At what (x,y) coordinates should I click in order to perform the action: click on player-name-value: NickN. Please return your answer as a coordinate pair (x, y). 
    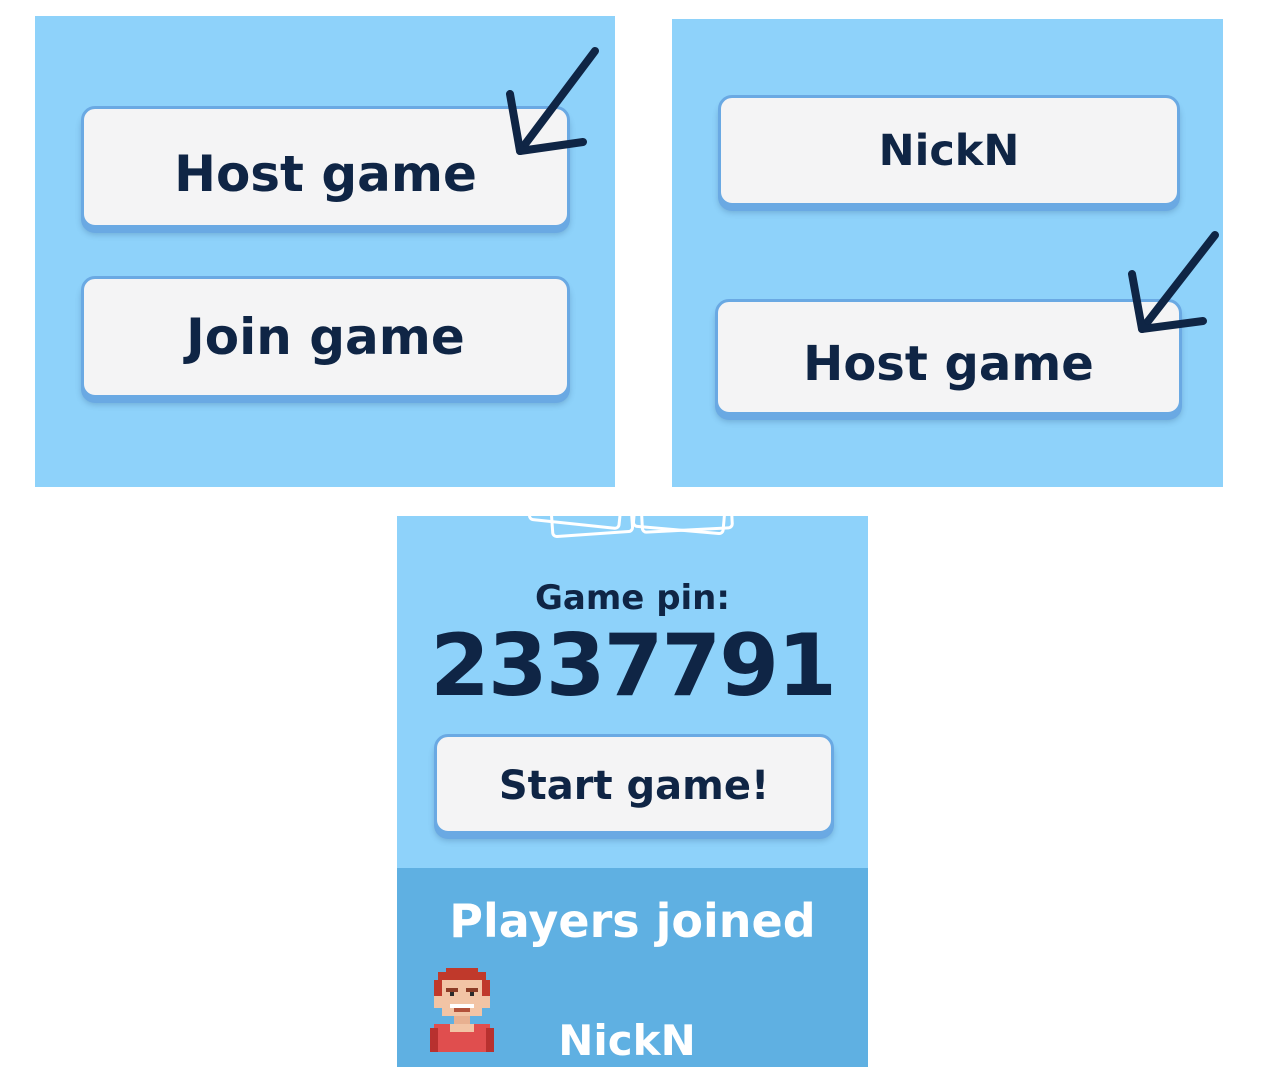
    Looking at the image, I should click on (949, 150).